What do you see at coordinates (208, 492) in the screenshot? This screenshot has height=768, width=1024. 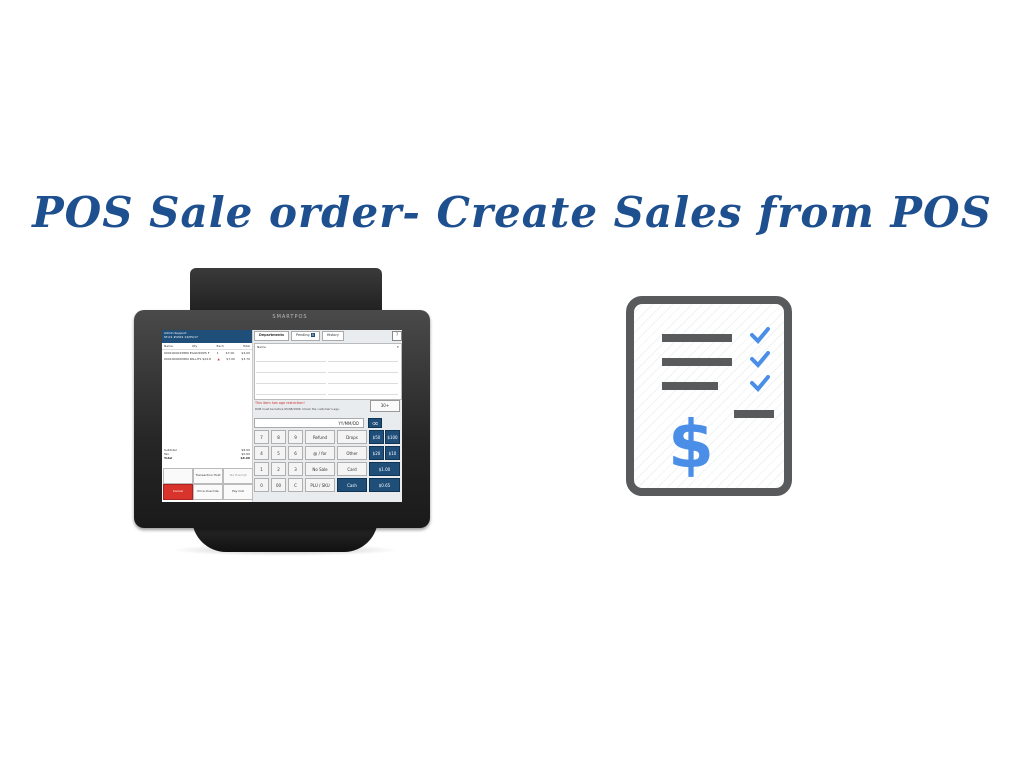 I see `price-override-button: Price Override` at bounding box center [208, 492].